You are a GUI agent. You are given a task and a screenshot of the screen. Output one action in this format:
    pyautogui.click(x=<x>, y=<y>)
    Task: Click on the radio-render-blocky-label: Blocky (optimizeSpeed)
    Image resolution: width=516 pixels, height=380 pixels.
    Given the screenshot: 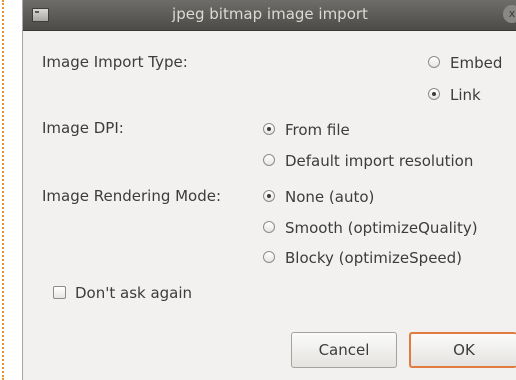 What is the action you would take?
    pyautogui.click(x=374, y=258)
    